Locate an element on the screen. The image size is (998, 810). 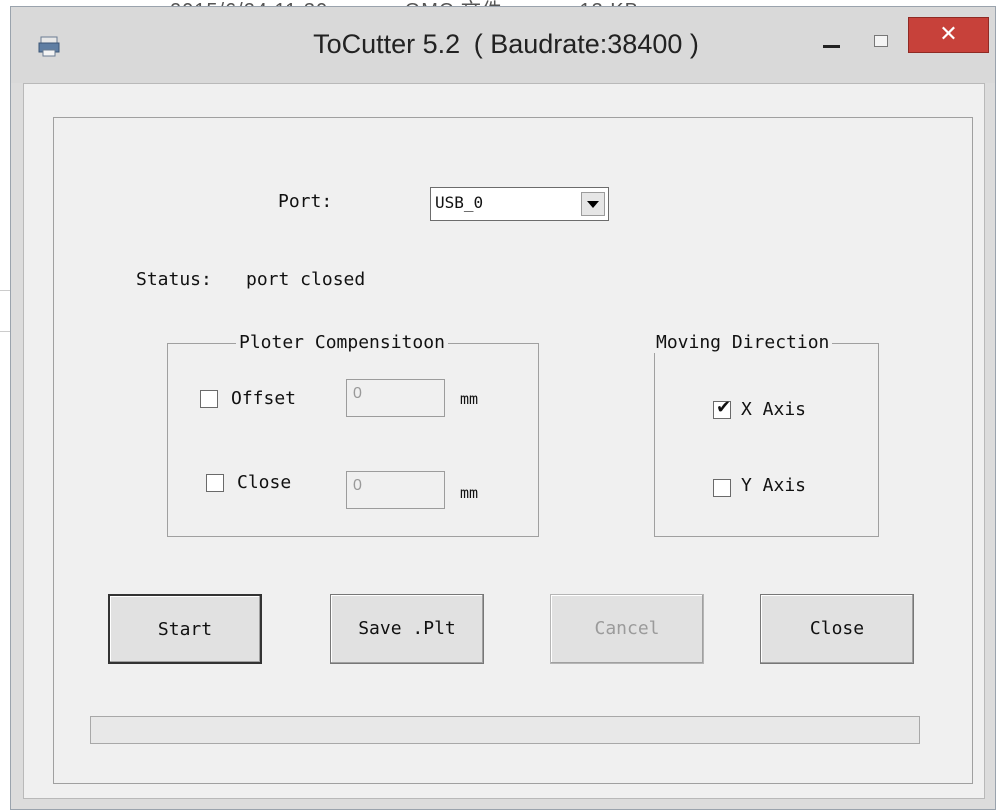
offset-checkbox is located at coordinates (209, 399).